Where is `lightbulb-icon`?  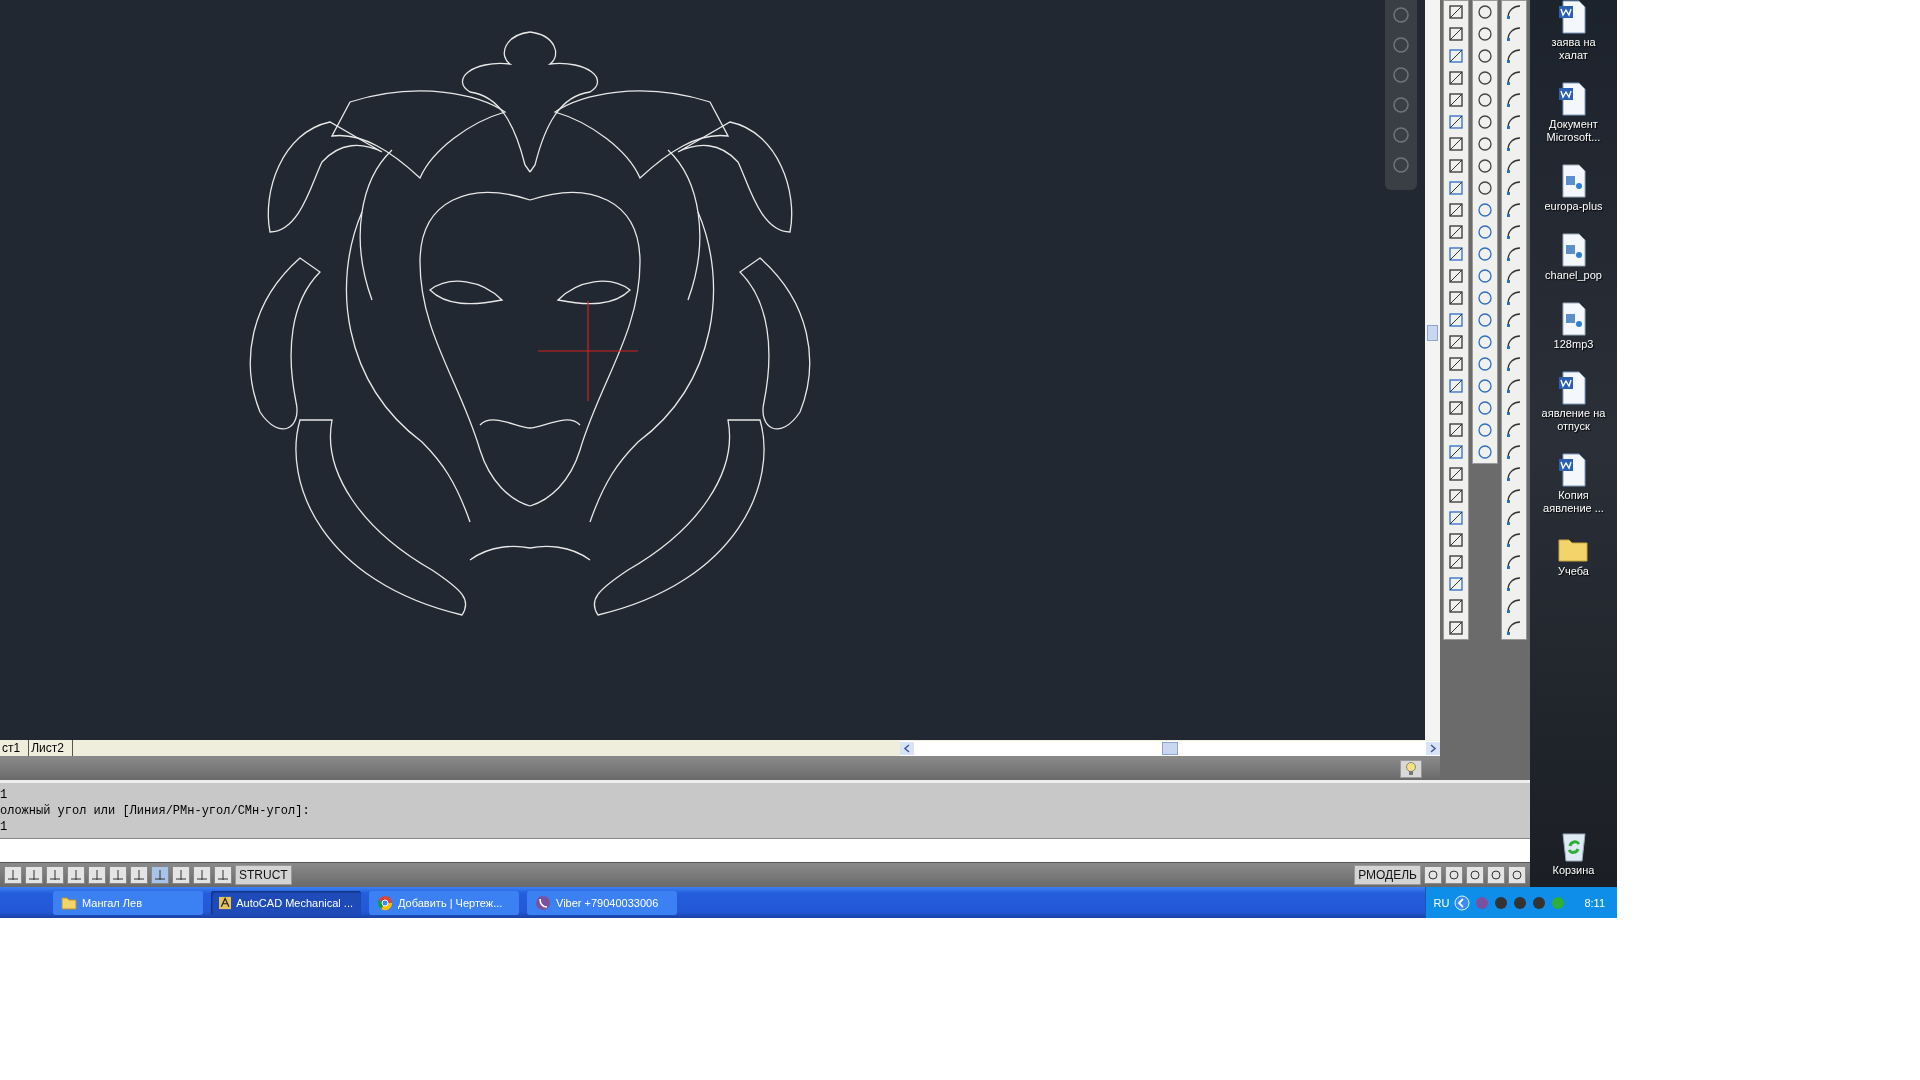
lightbulb-icon is located at coordinates (1411, 768).